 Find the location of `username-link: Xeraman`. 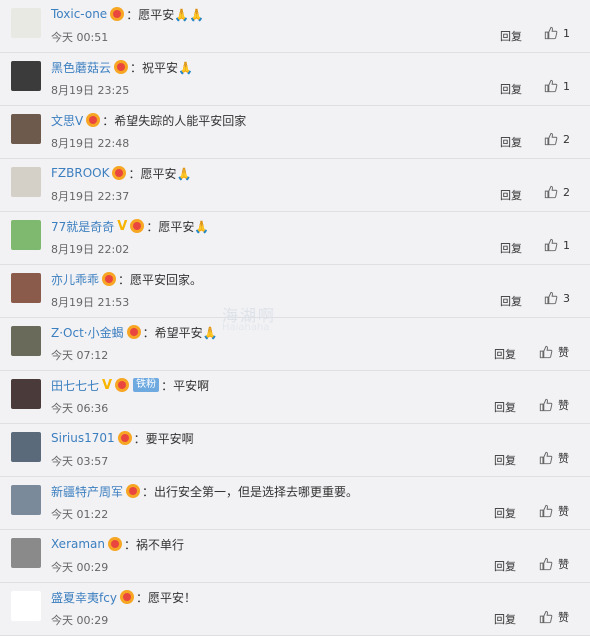

username-link: Xeraman is located at coordinates (78, 544).